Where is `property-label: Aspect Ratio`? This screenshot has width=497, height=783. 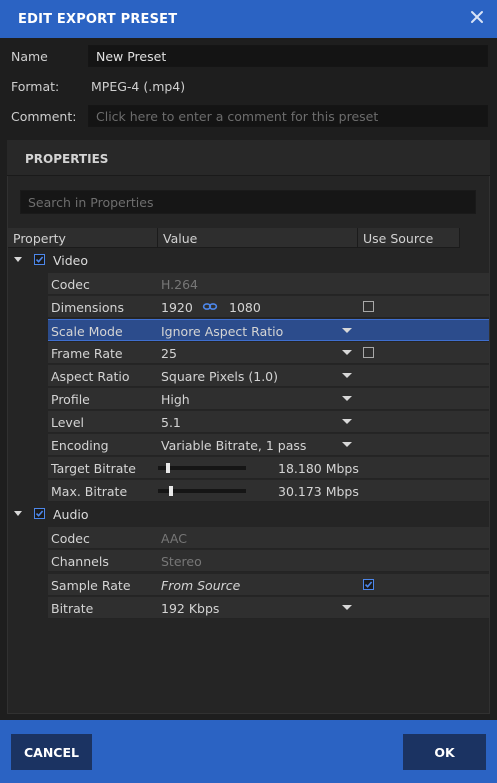
property-label: Aspect Ratio is located at coordinates (90, 376).